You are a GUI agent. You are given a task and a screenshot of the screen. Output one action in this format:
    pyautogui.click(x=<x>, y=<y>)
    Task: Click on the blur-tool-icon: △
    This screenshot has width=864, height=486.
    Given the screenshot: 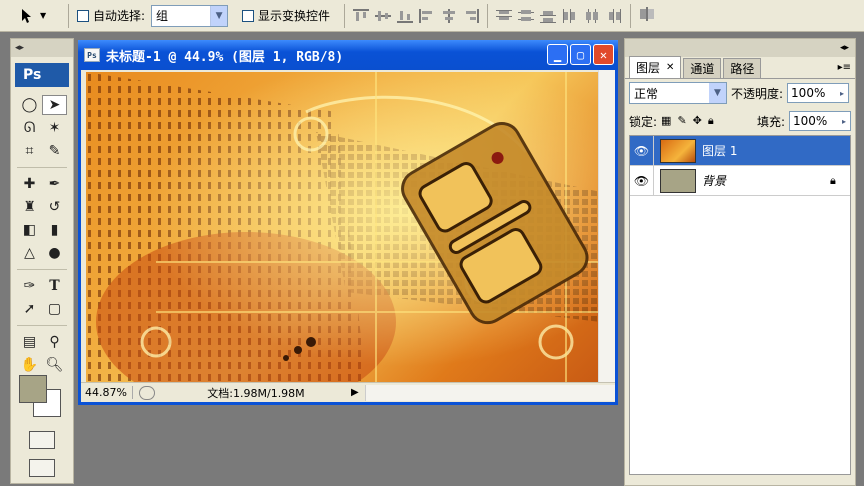 What is the action you would take?
    pyautogui.click(x=29, y=253)
    